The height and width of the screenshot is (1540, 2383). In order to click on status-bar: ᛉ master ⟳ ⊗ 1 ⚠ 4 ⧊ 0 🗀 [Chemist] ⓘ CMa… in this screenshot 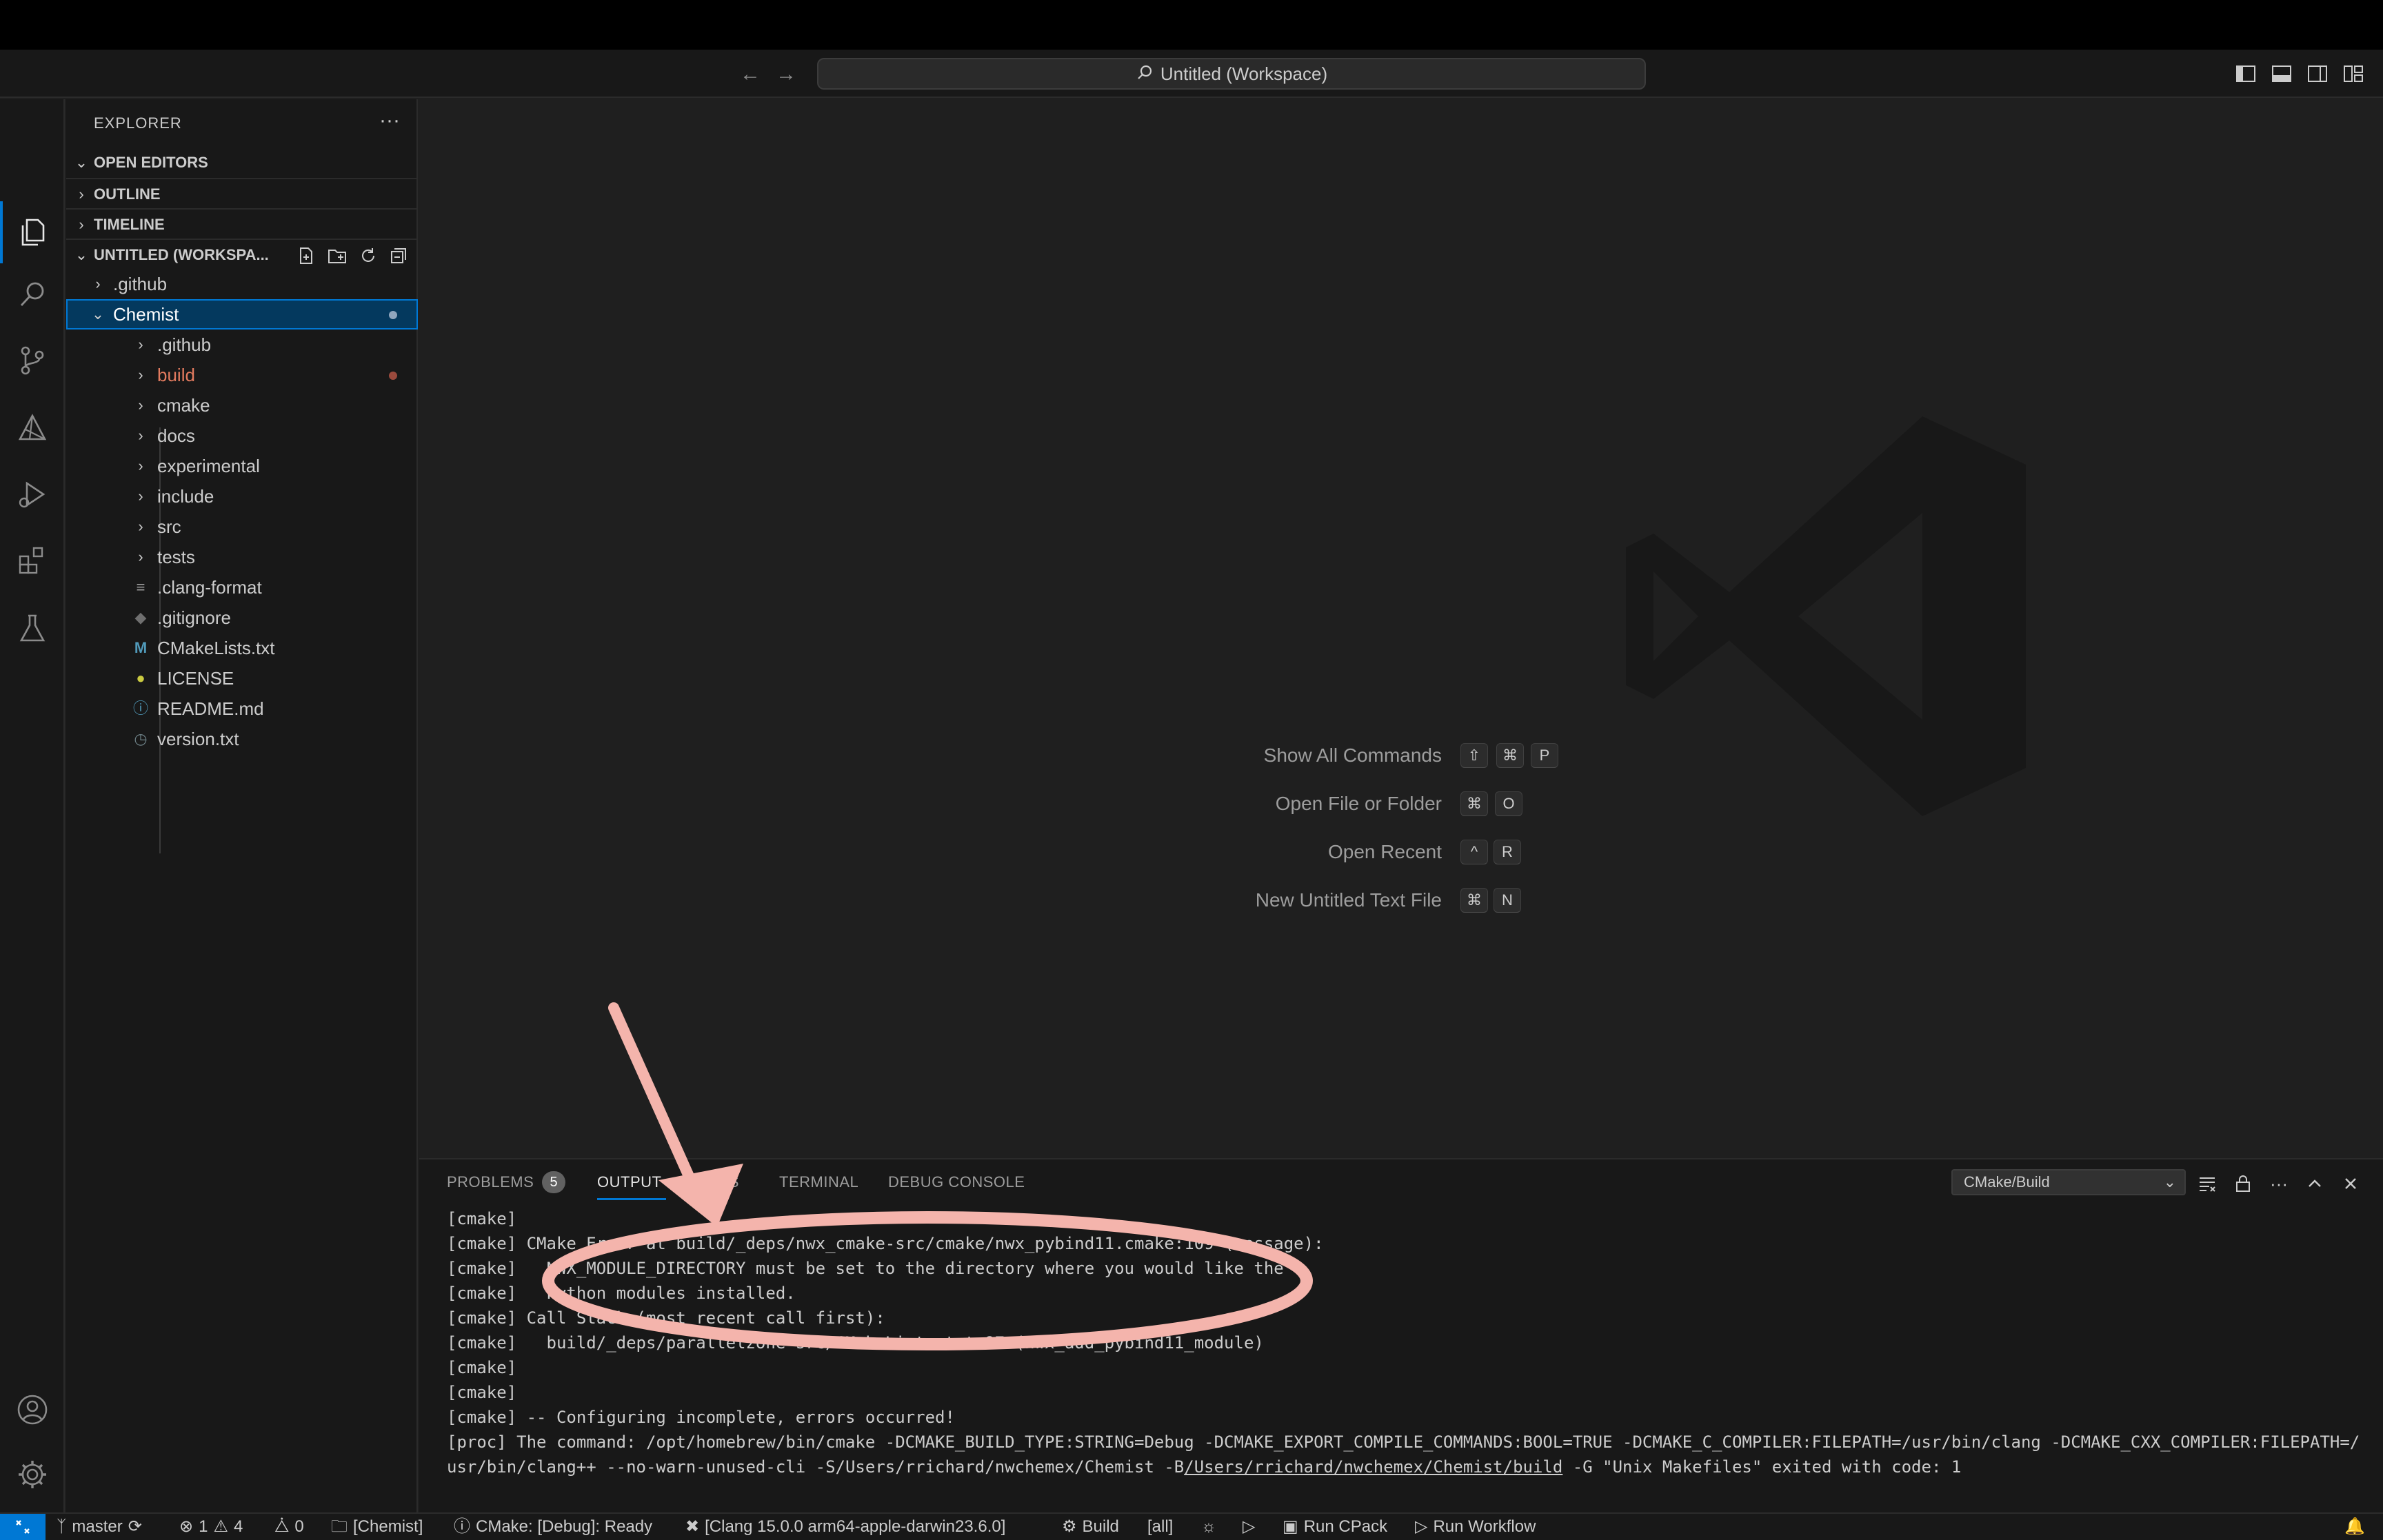, I will do `click(1191, 1526)`.